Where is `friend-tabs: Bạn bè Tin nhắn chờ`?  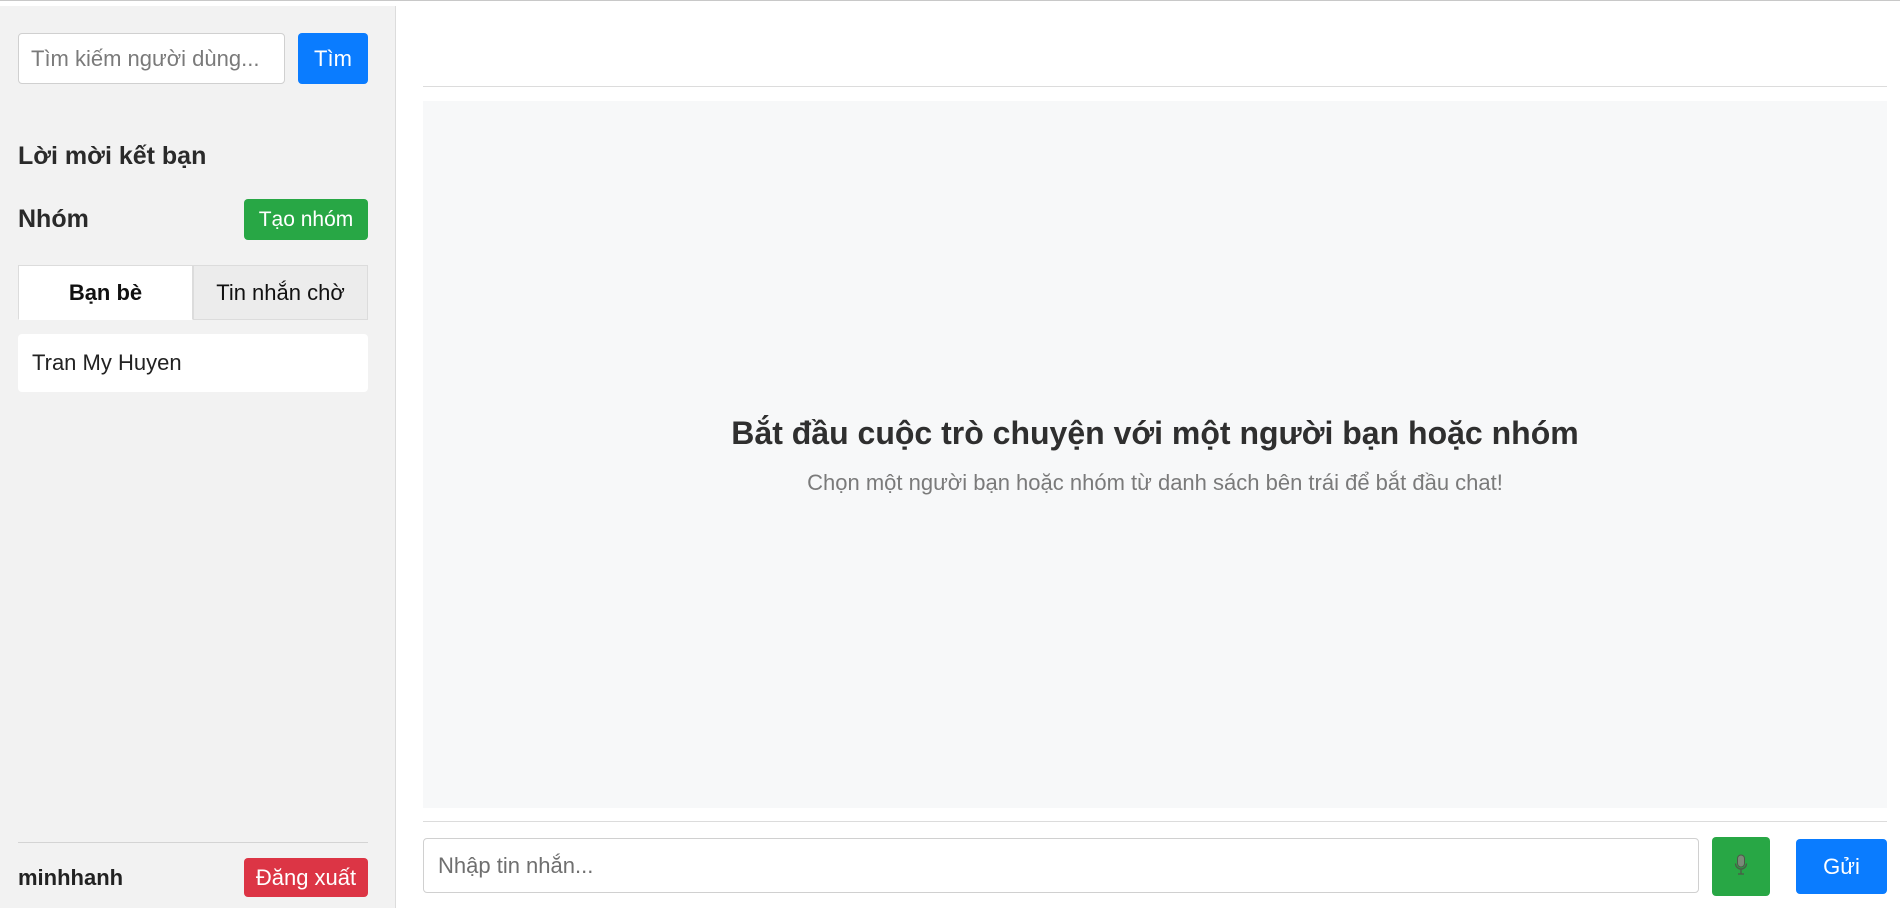
friend-tabs: Bạn bè Tin nhắn chờ is located at coordinates (193, 292).